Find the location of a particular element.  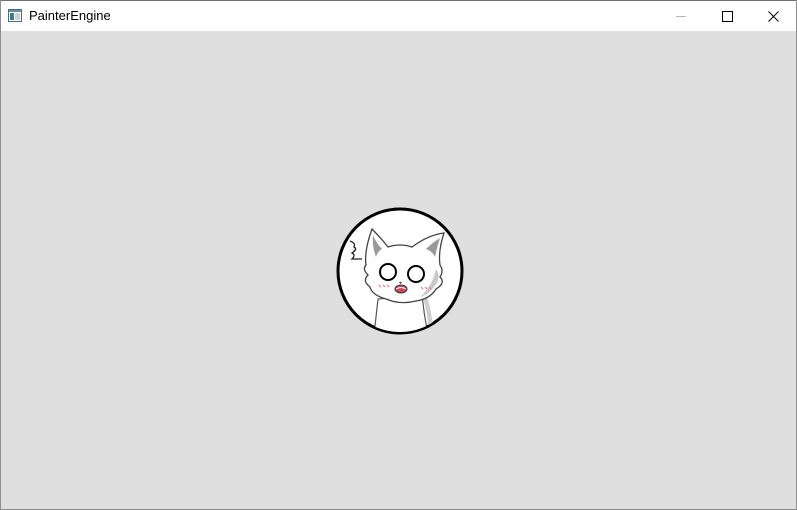

title-bar: PainterEngine is located at coordinates (398, 15).